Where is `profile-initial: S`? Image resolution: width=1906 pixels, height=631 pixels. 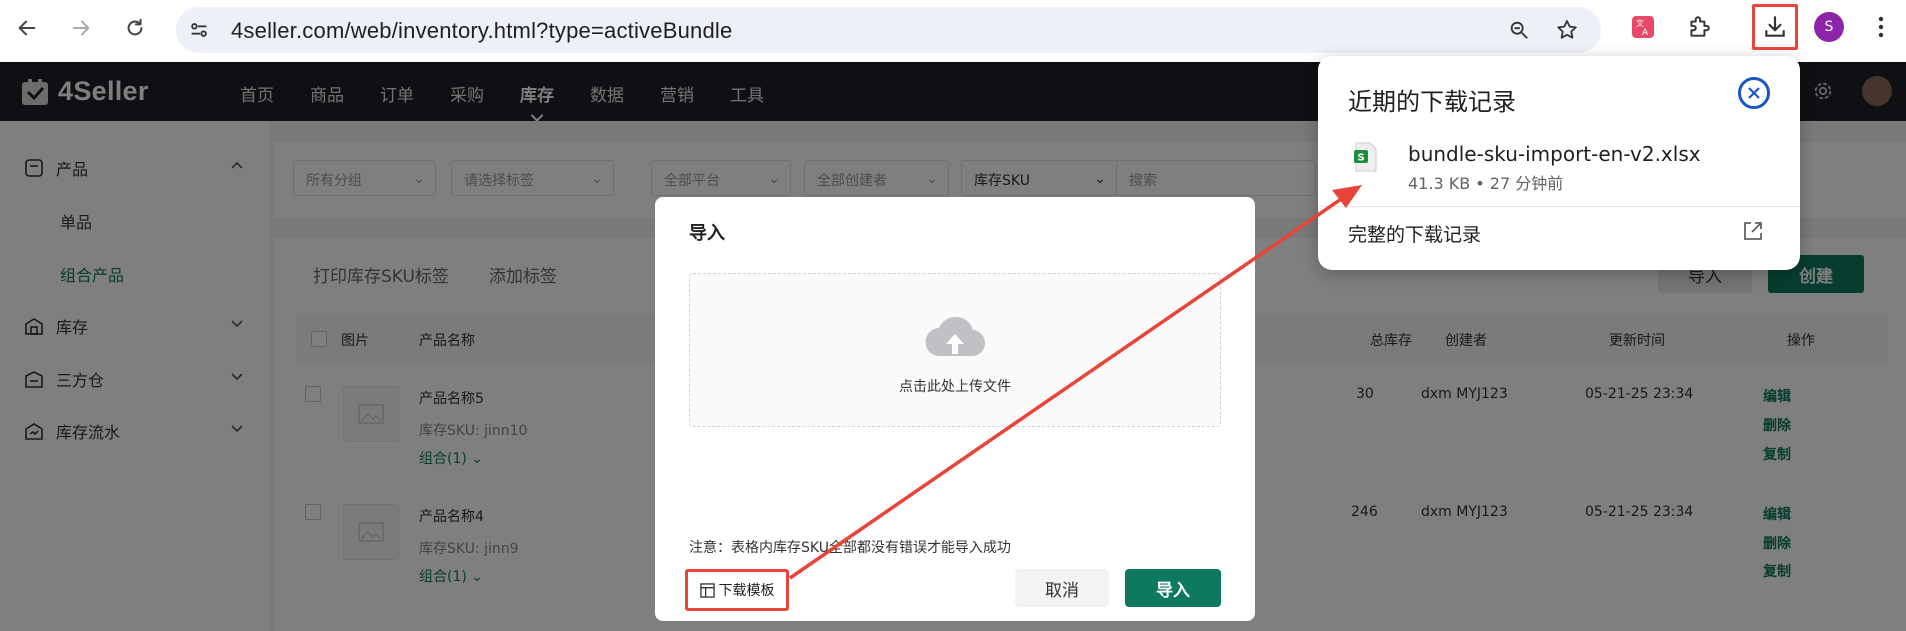
profile-initial: S is located at coordinates (1829, 27).